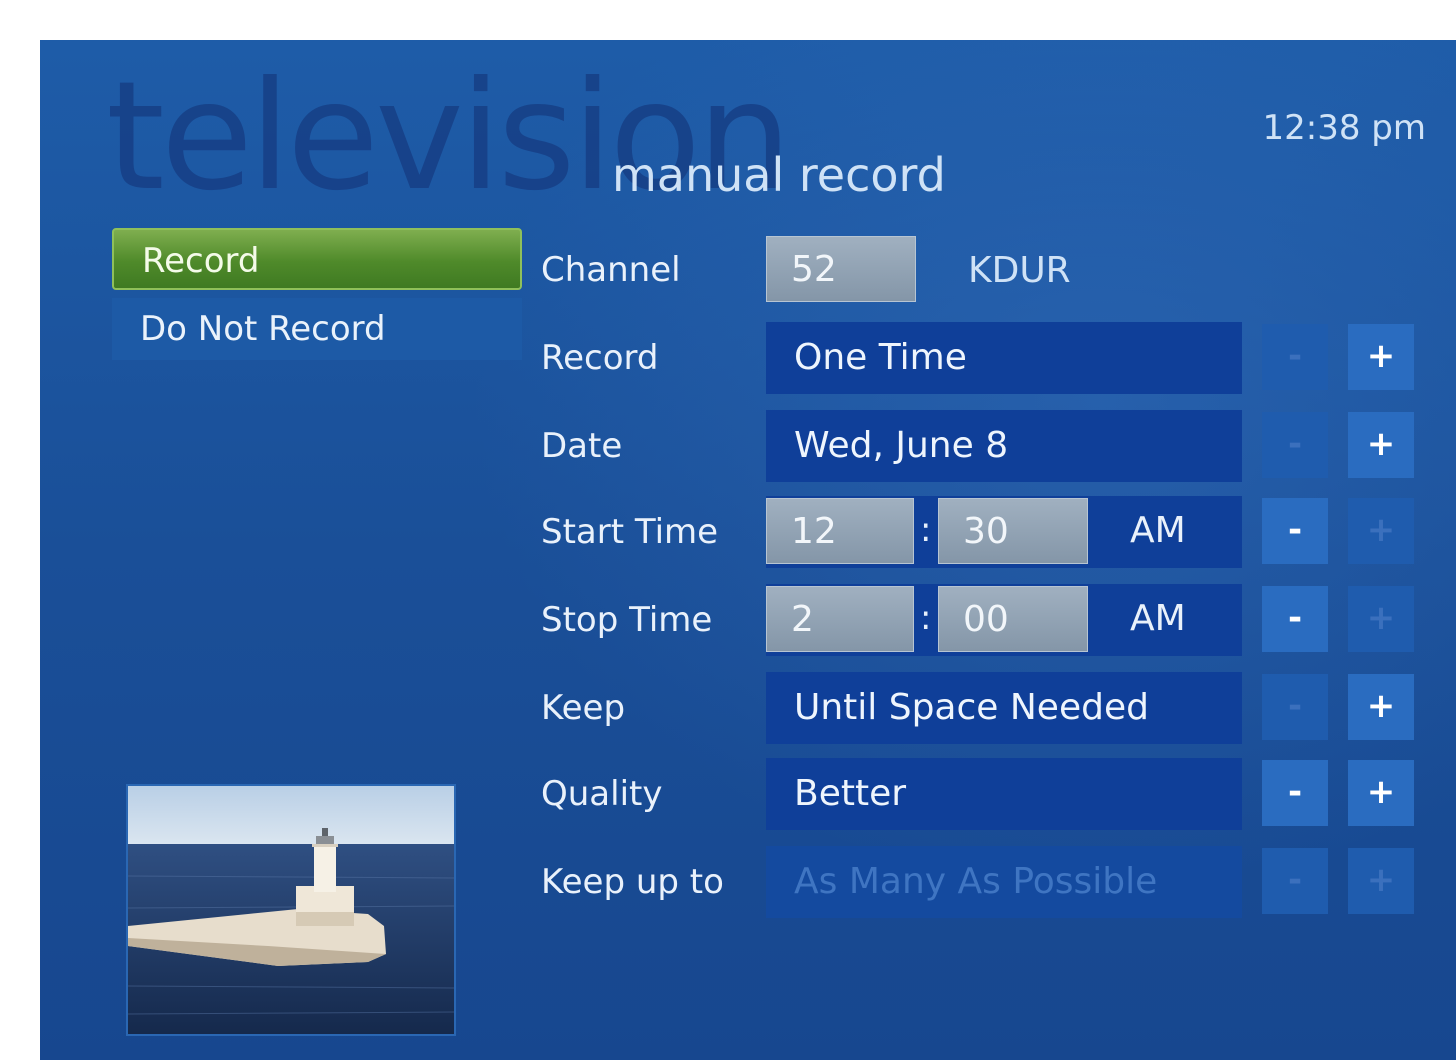  Describe the element at coordinates (1295, 357) in the screenshot. I see `record-minus-button: -` at that location.